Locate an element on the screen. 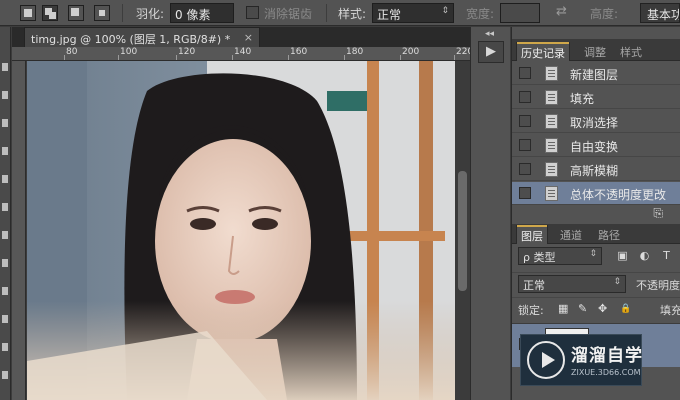  history-item: 填充 is located at coordinates (596, 97).